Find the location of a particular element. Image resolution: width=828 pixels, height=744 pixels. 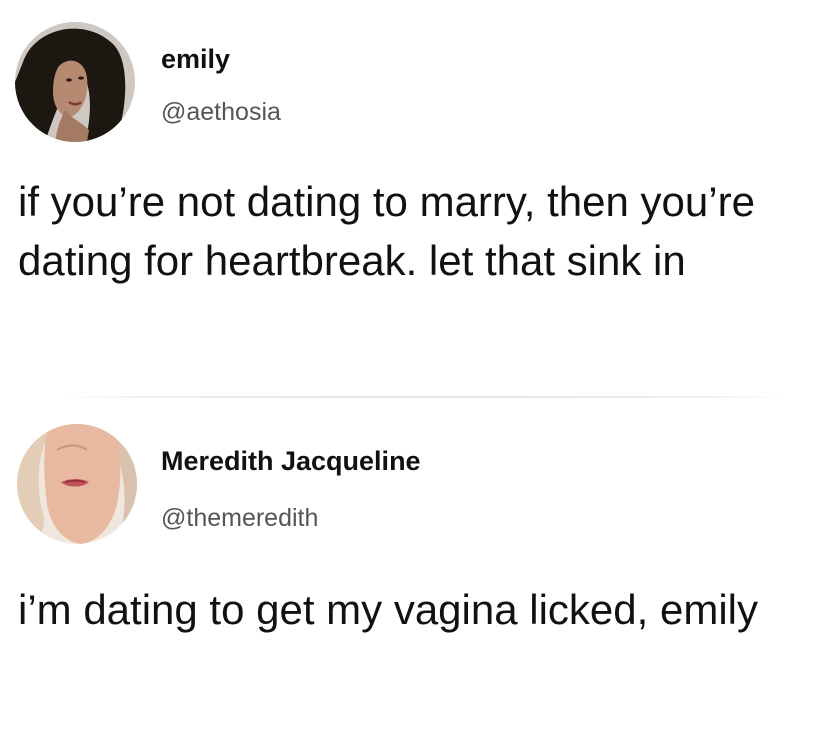

user-handle: @aethosia is located at coordinates (221, 112).